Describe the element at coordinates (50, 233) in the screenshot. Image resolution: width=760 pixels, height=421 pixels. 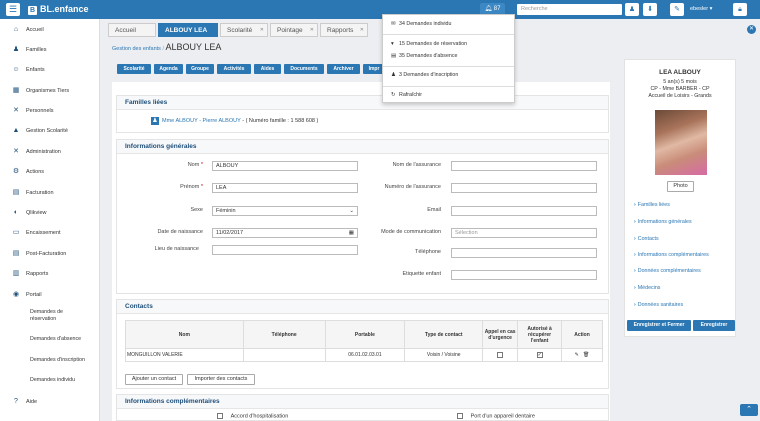
I see `sidebar-item-encaissement: ▭ Encaissement` at that location.